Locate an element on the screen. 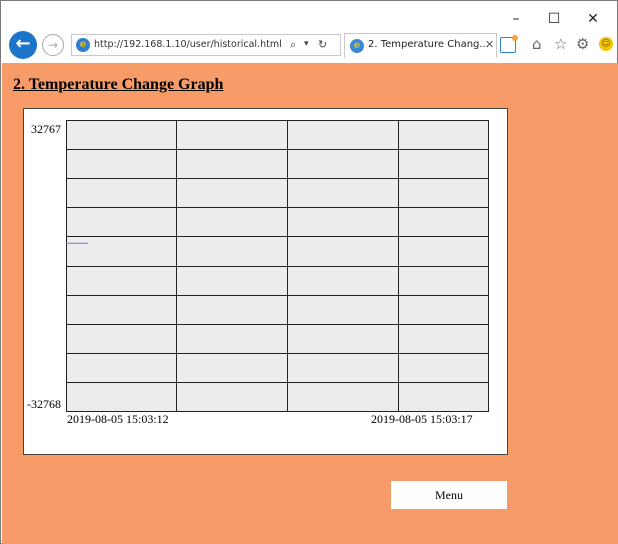  new-tab-button is located at coordinates (509, 44).